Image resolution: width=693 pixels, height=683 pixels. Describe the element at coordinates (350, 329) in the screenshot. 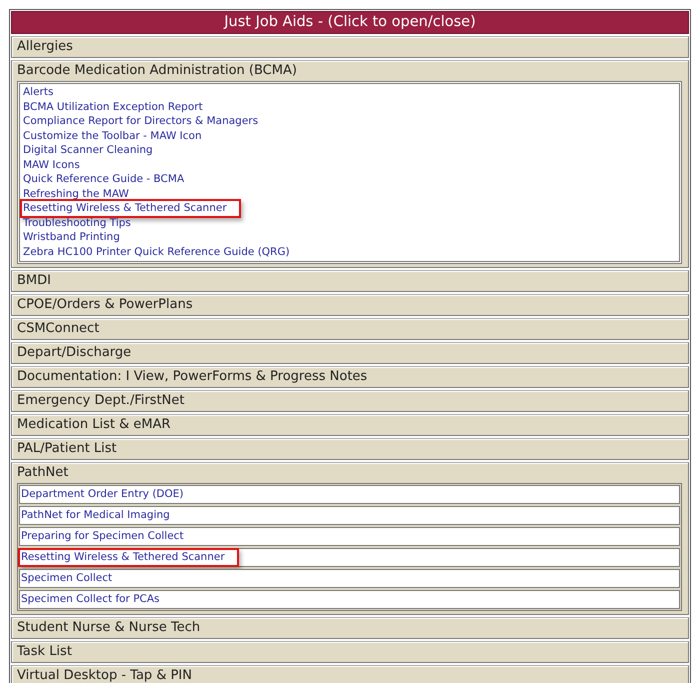

I see `section-header: CSMConnect` at that location.